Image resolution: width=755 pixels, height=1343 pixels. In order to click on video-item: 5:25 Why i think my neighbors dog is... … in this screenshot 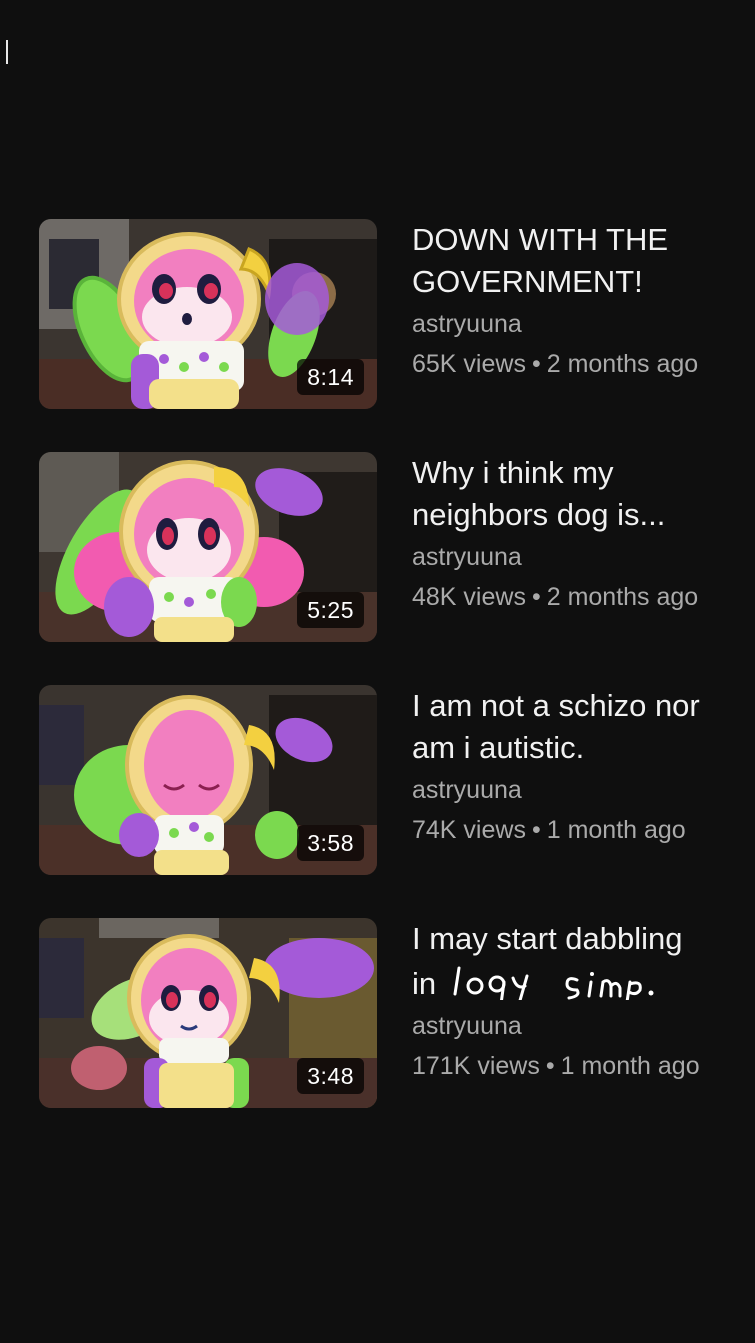, I will do `click(377, 548)`.